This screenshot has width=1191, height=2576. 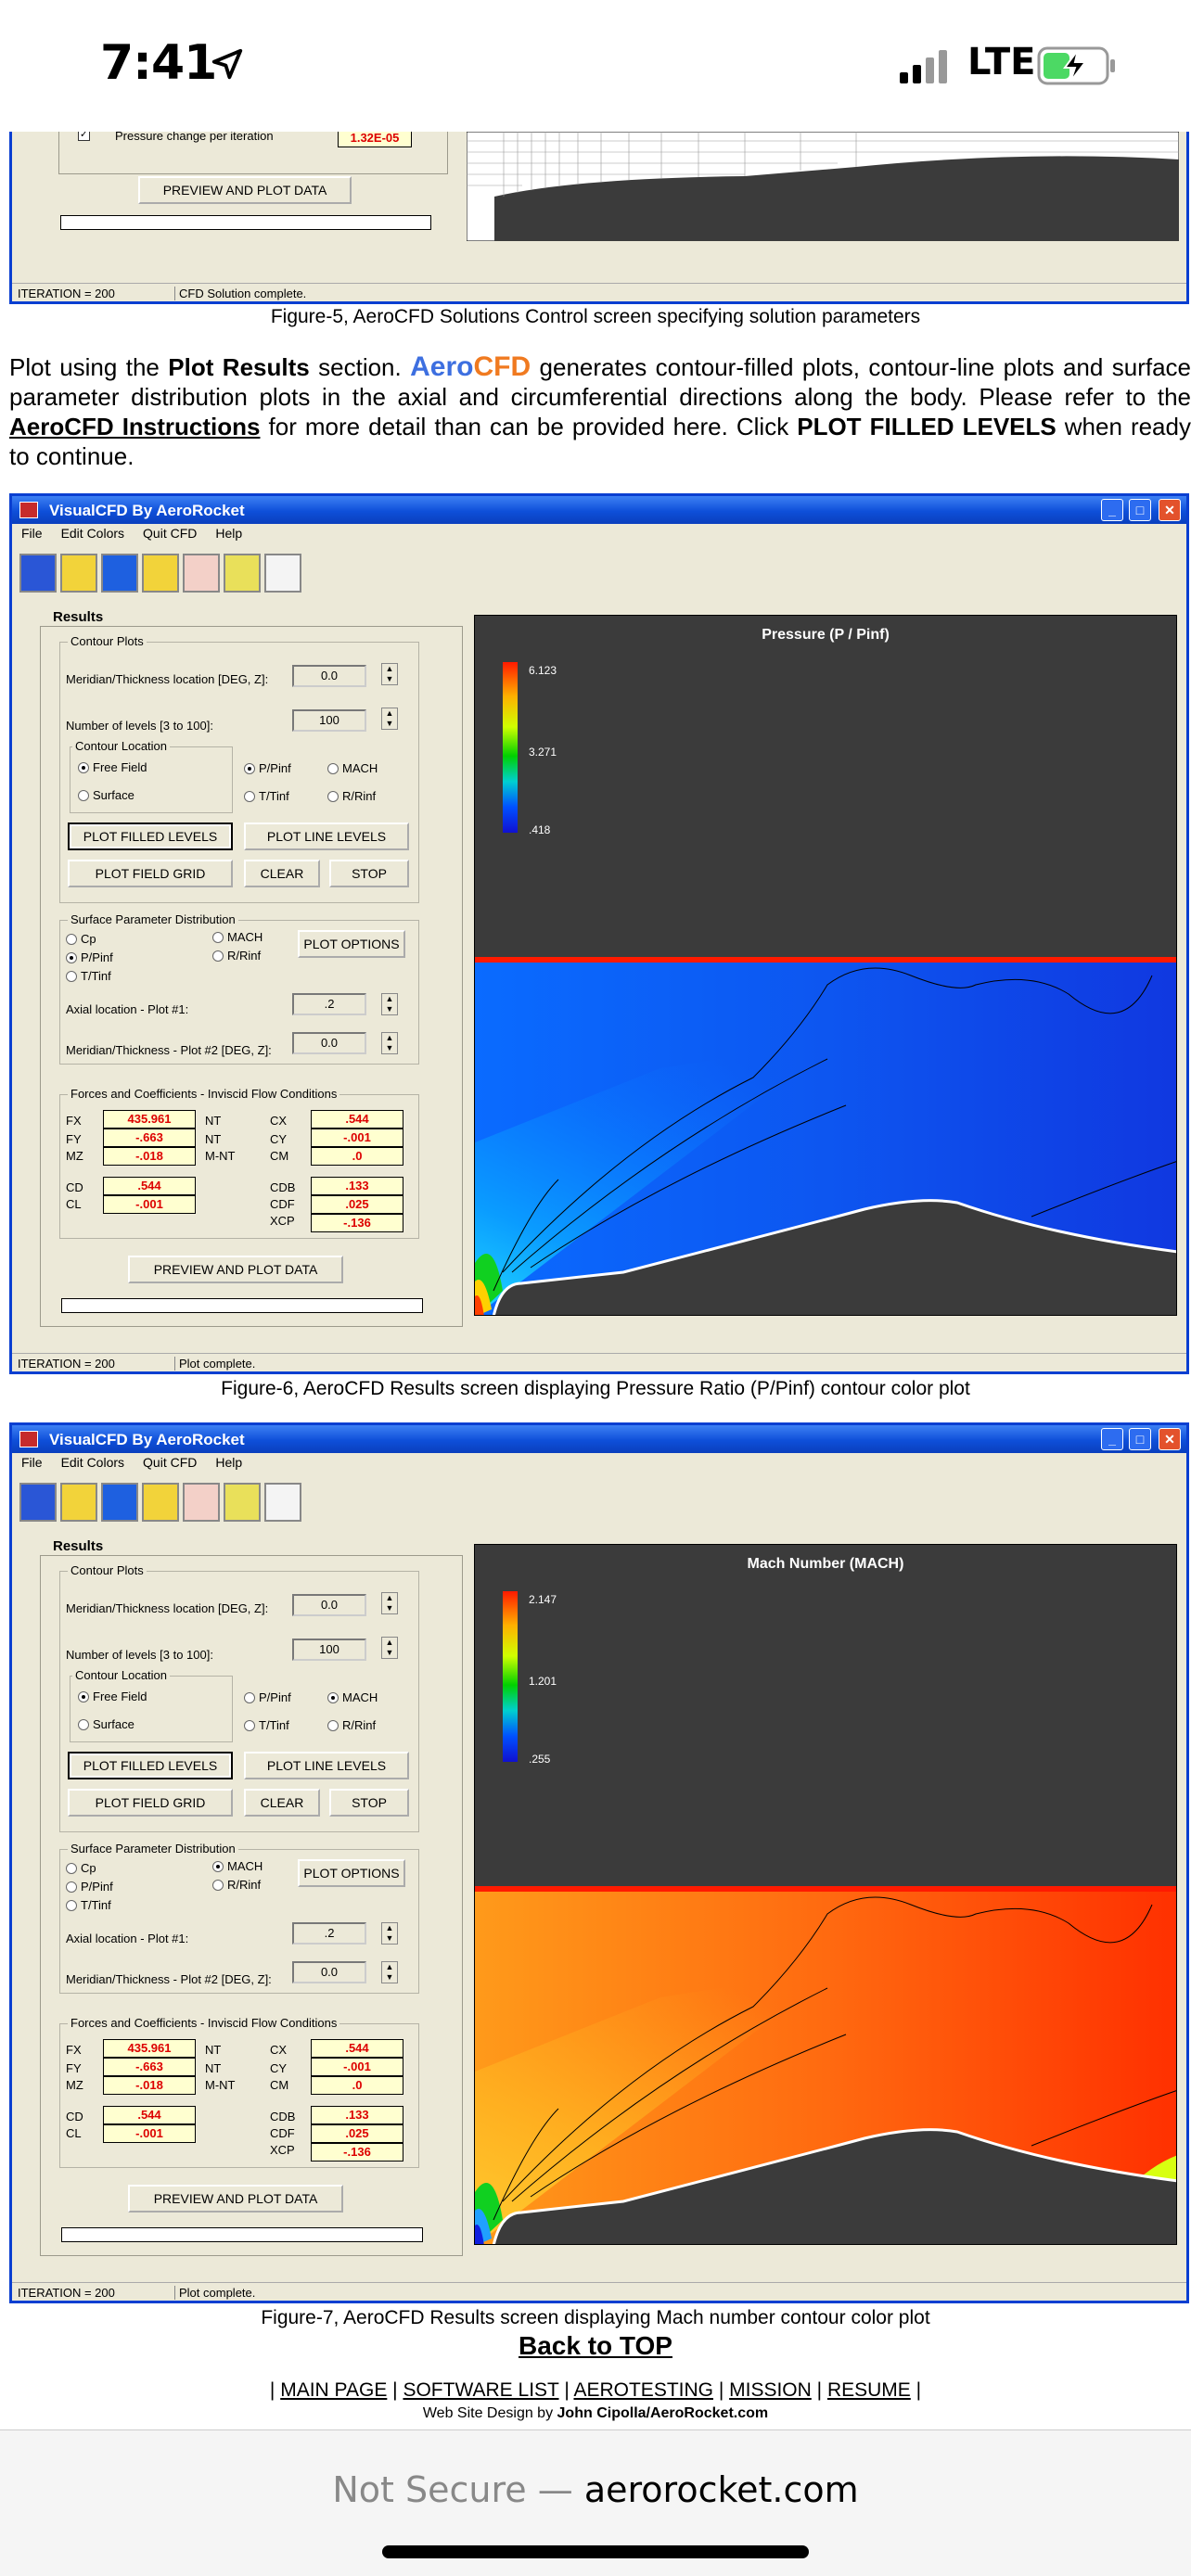 What do you see at coordinates (595, 2489) in the screenshot?
I see `address-bar: Not Secure — aerorocket.com` at bounding box center [595, 2489].